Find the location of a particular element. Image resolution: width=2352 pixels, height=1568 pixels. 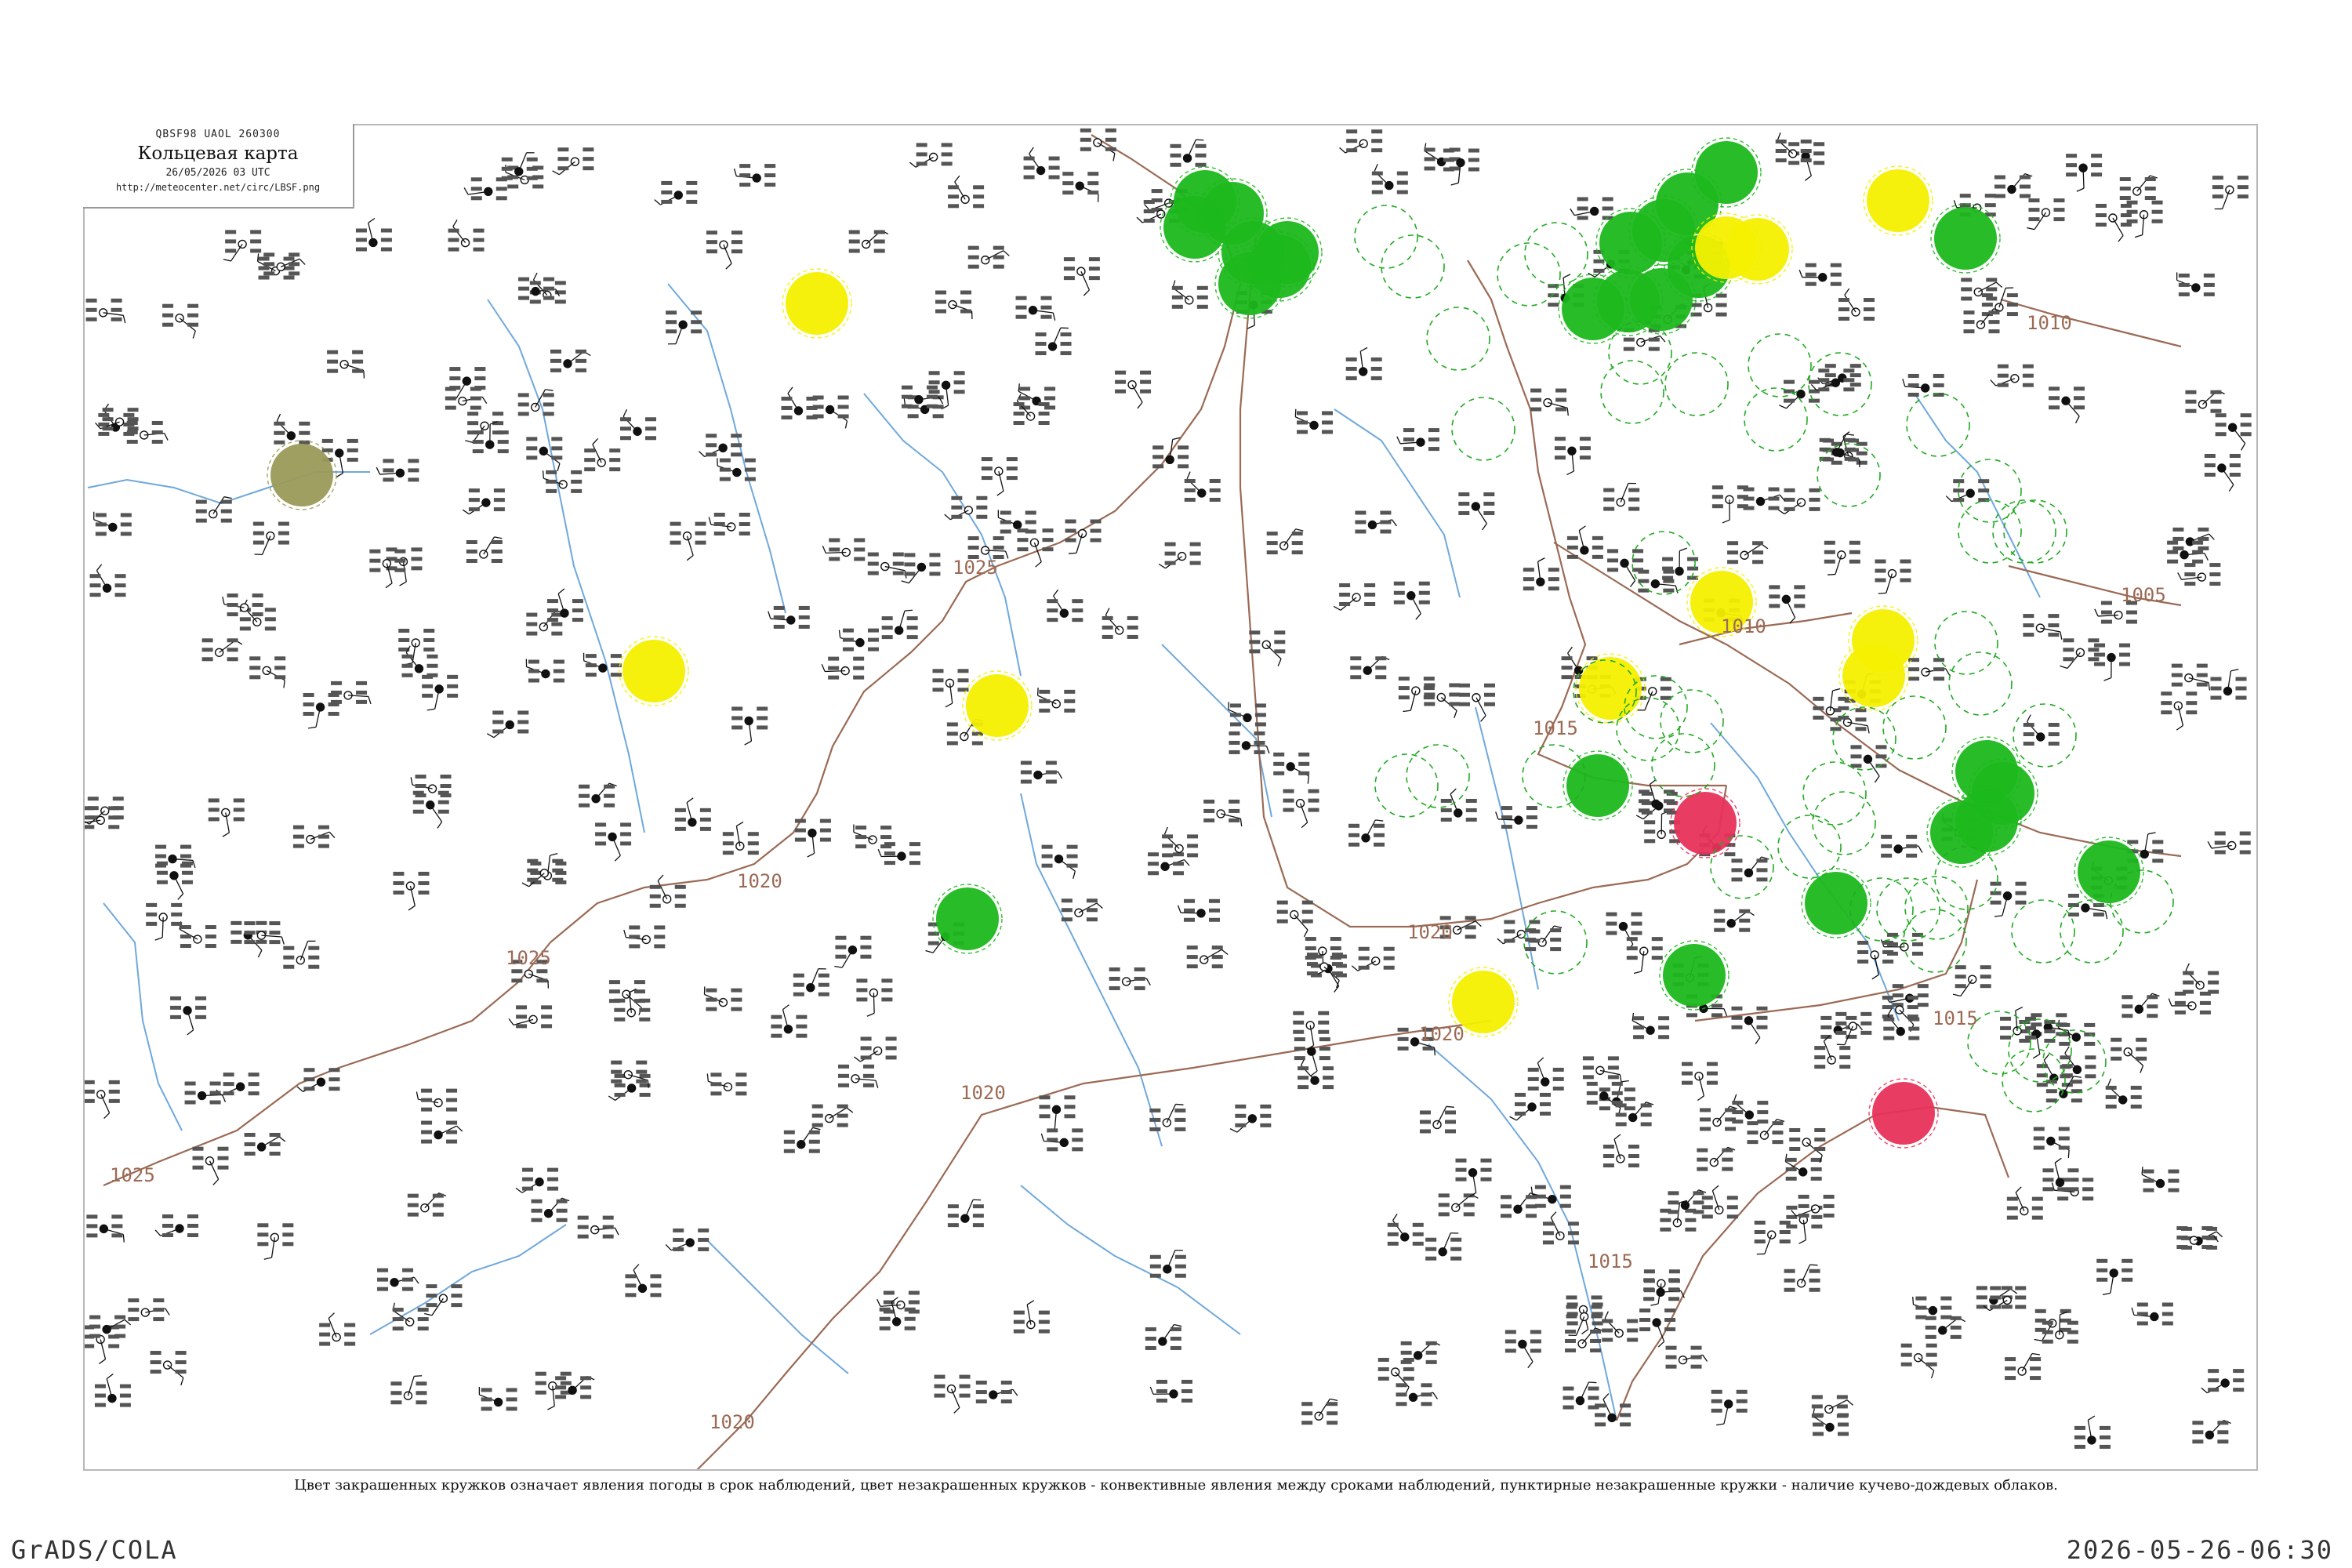

map-url: http://meteocenter.net/circ/LBSF.png is located at coordinates (218, 187).